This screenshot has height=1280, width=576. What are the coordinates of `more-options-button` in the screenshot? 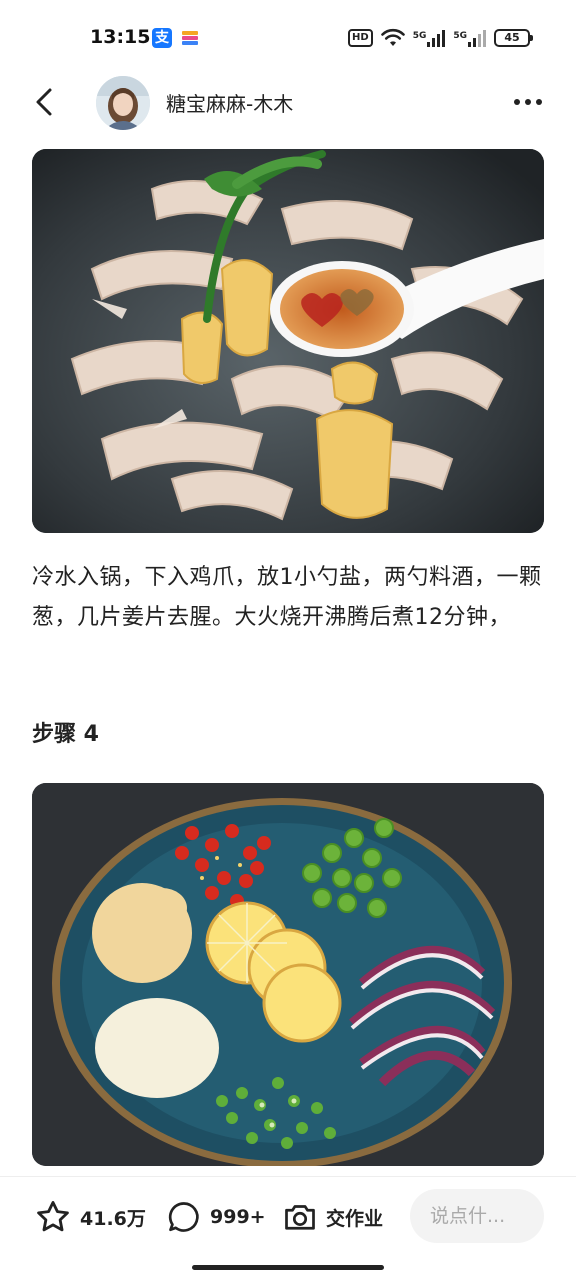 It's located at (528, 102).